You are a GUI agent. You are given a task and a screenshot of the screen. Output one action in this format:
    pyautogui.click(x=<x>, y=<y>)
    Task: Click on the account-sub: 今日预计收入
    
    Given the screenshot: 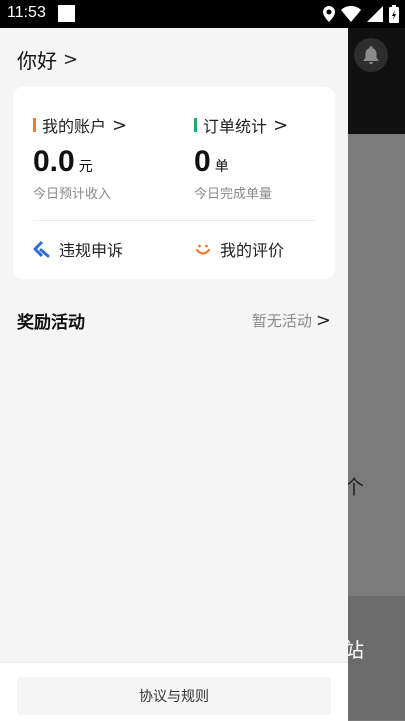 What is the action you would take?
    pyautogui.click(x=72, y=194)
    